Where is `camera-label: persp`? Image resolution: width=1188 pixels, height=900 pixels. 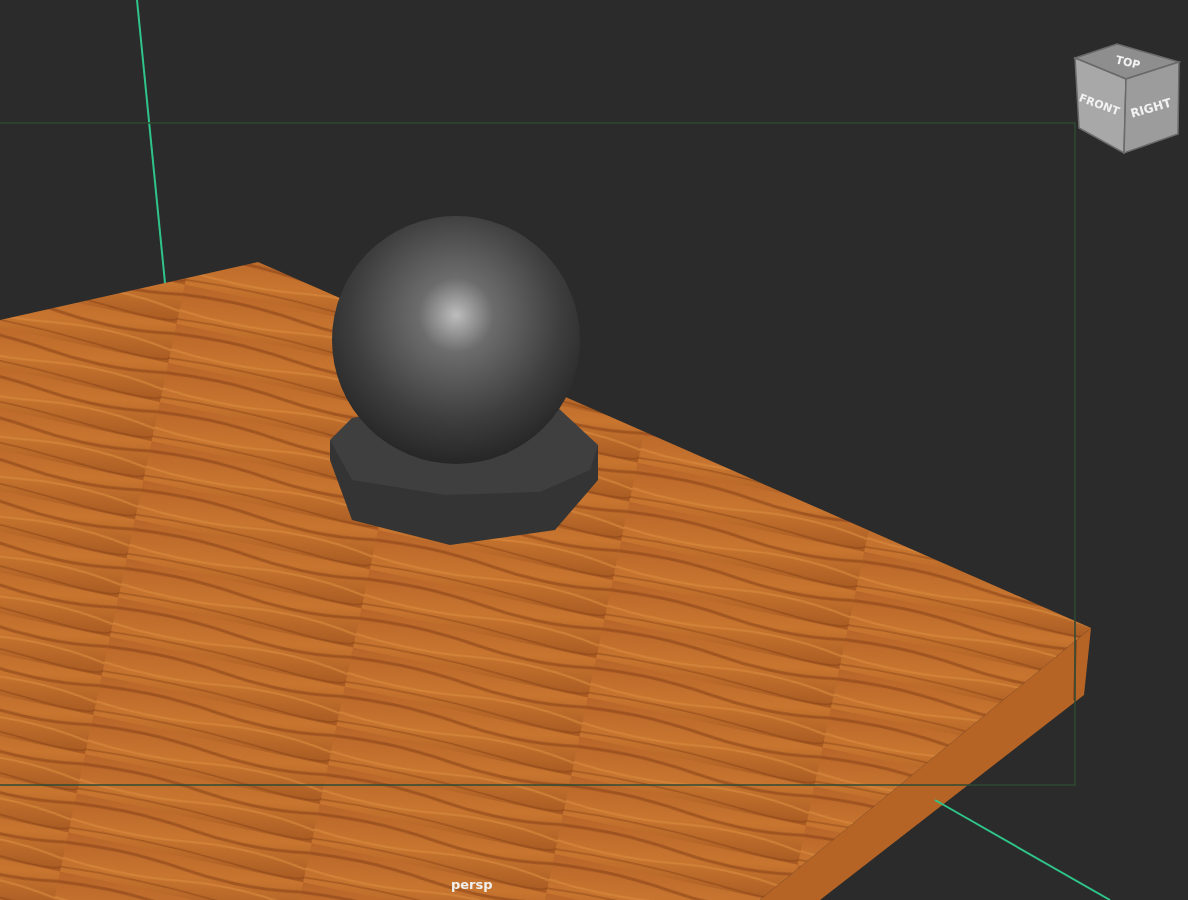 camera-label: persp is located at coordinates (472, 884).